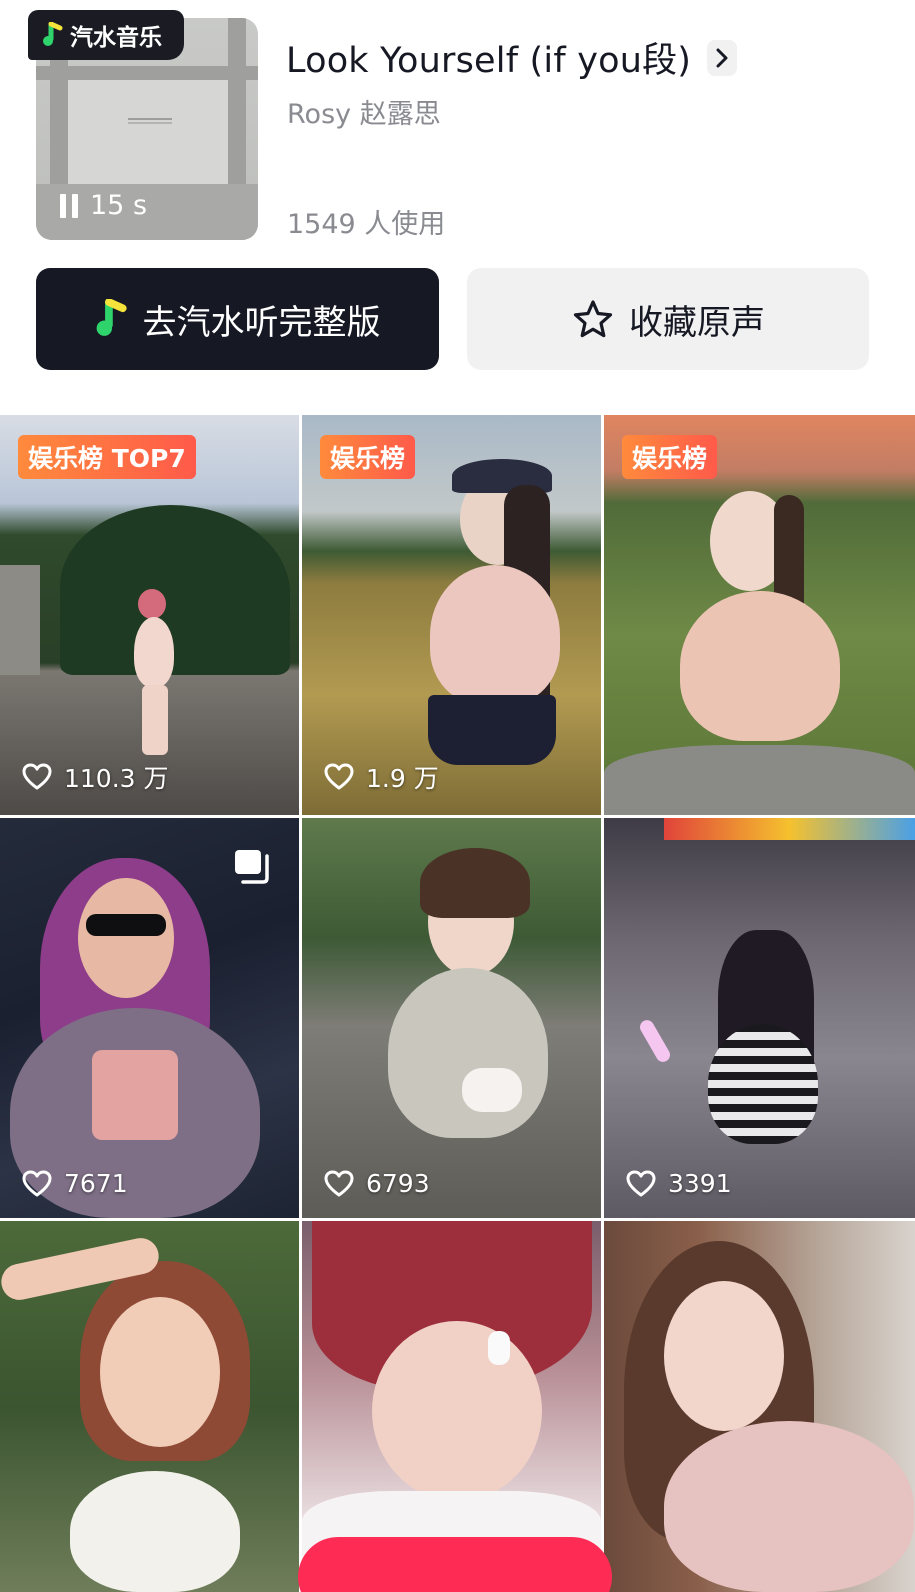  I want to click on video-card: 娱乐榜 1.9 万, so click(451, 615).